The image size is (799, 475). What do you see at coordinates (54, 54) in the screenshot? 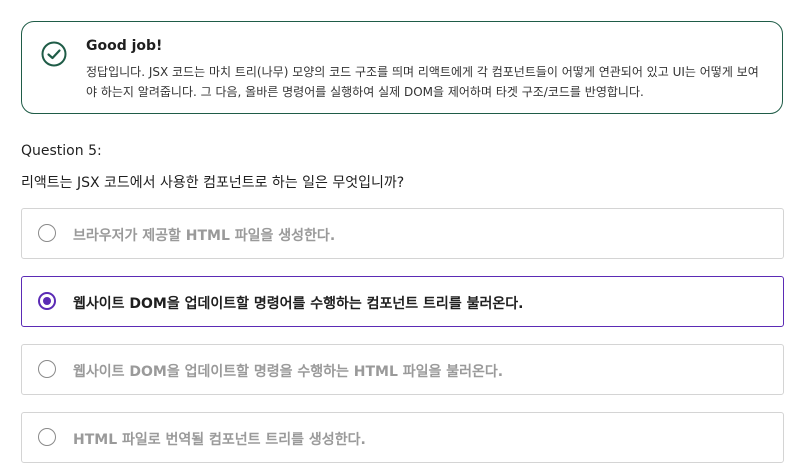
I see `check-circle-icon` at bounding box center [54, 54].